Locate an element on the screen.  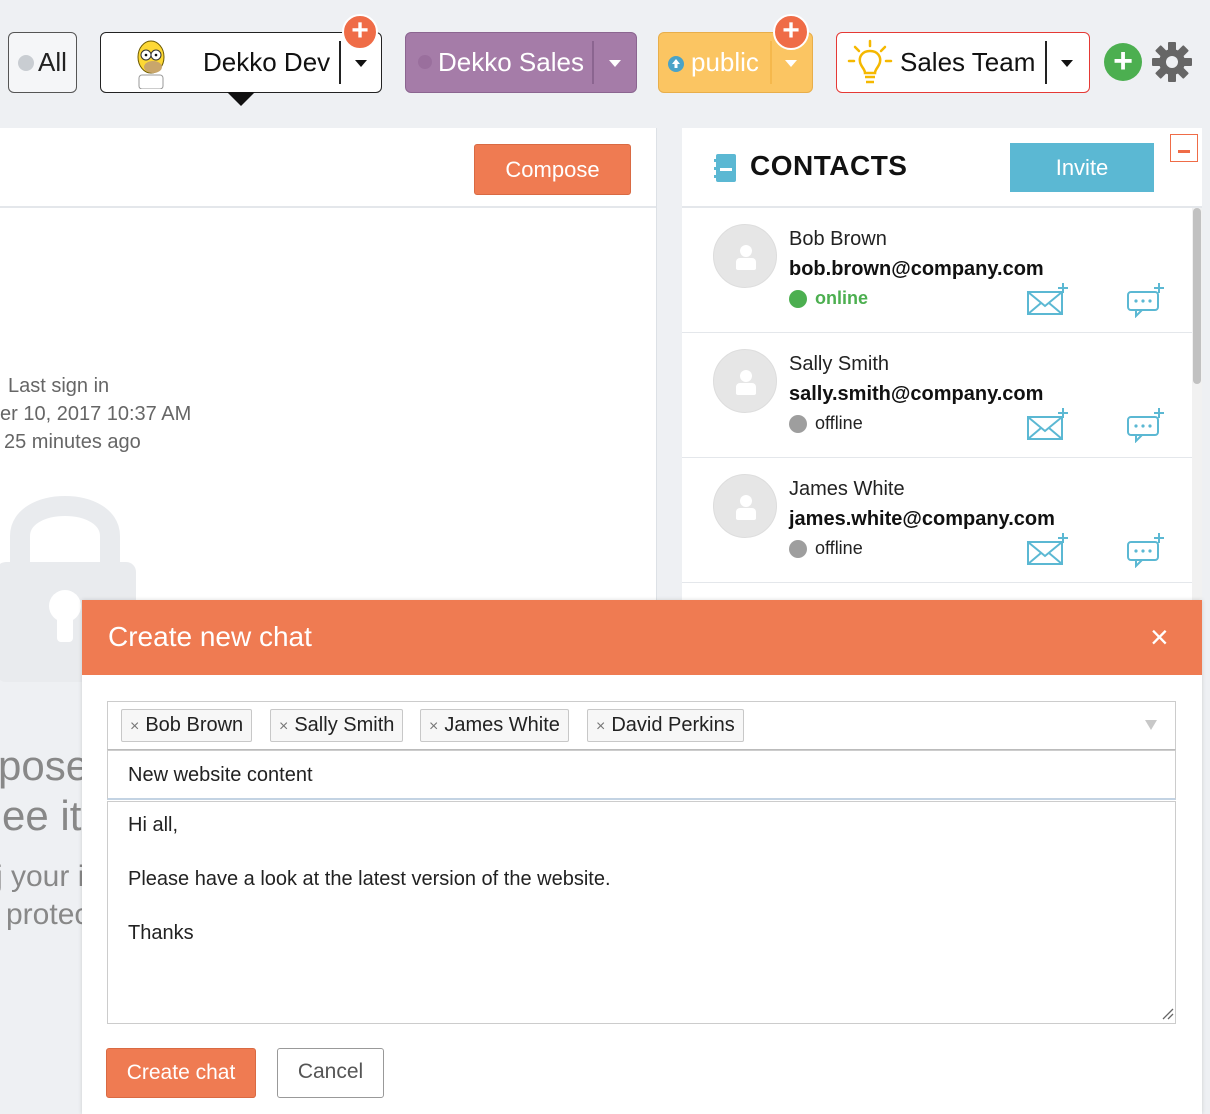
minimize-icon is located at coordinates (1184, 148).